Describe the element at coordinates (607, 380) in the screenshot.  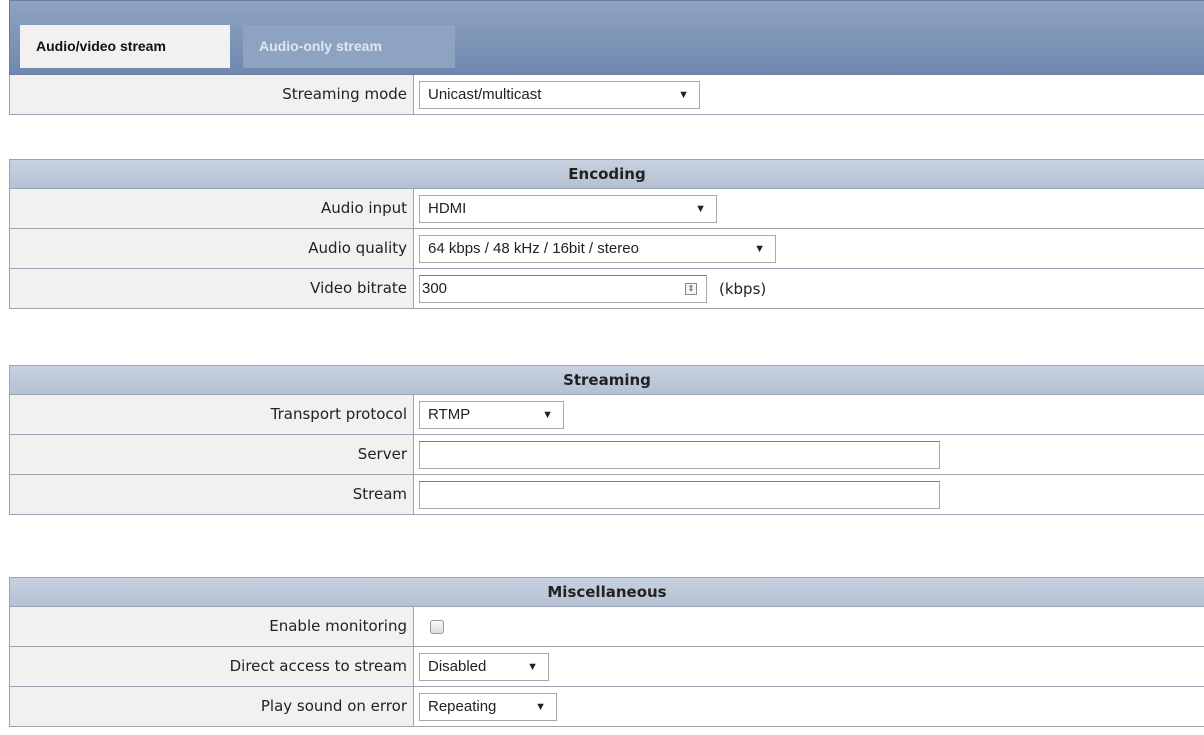
I see `streaming-header: Streaming` at that location.